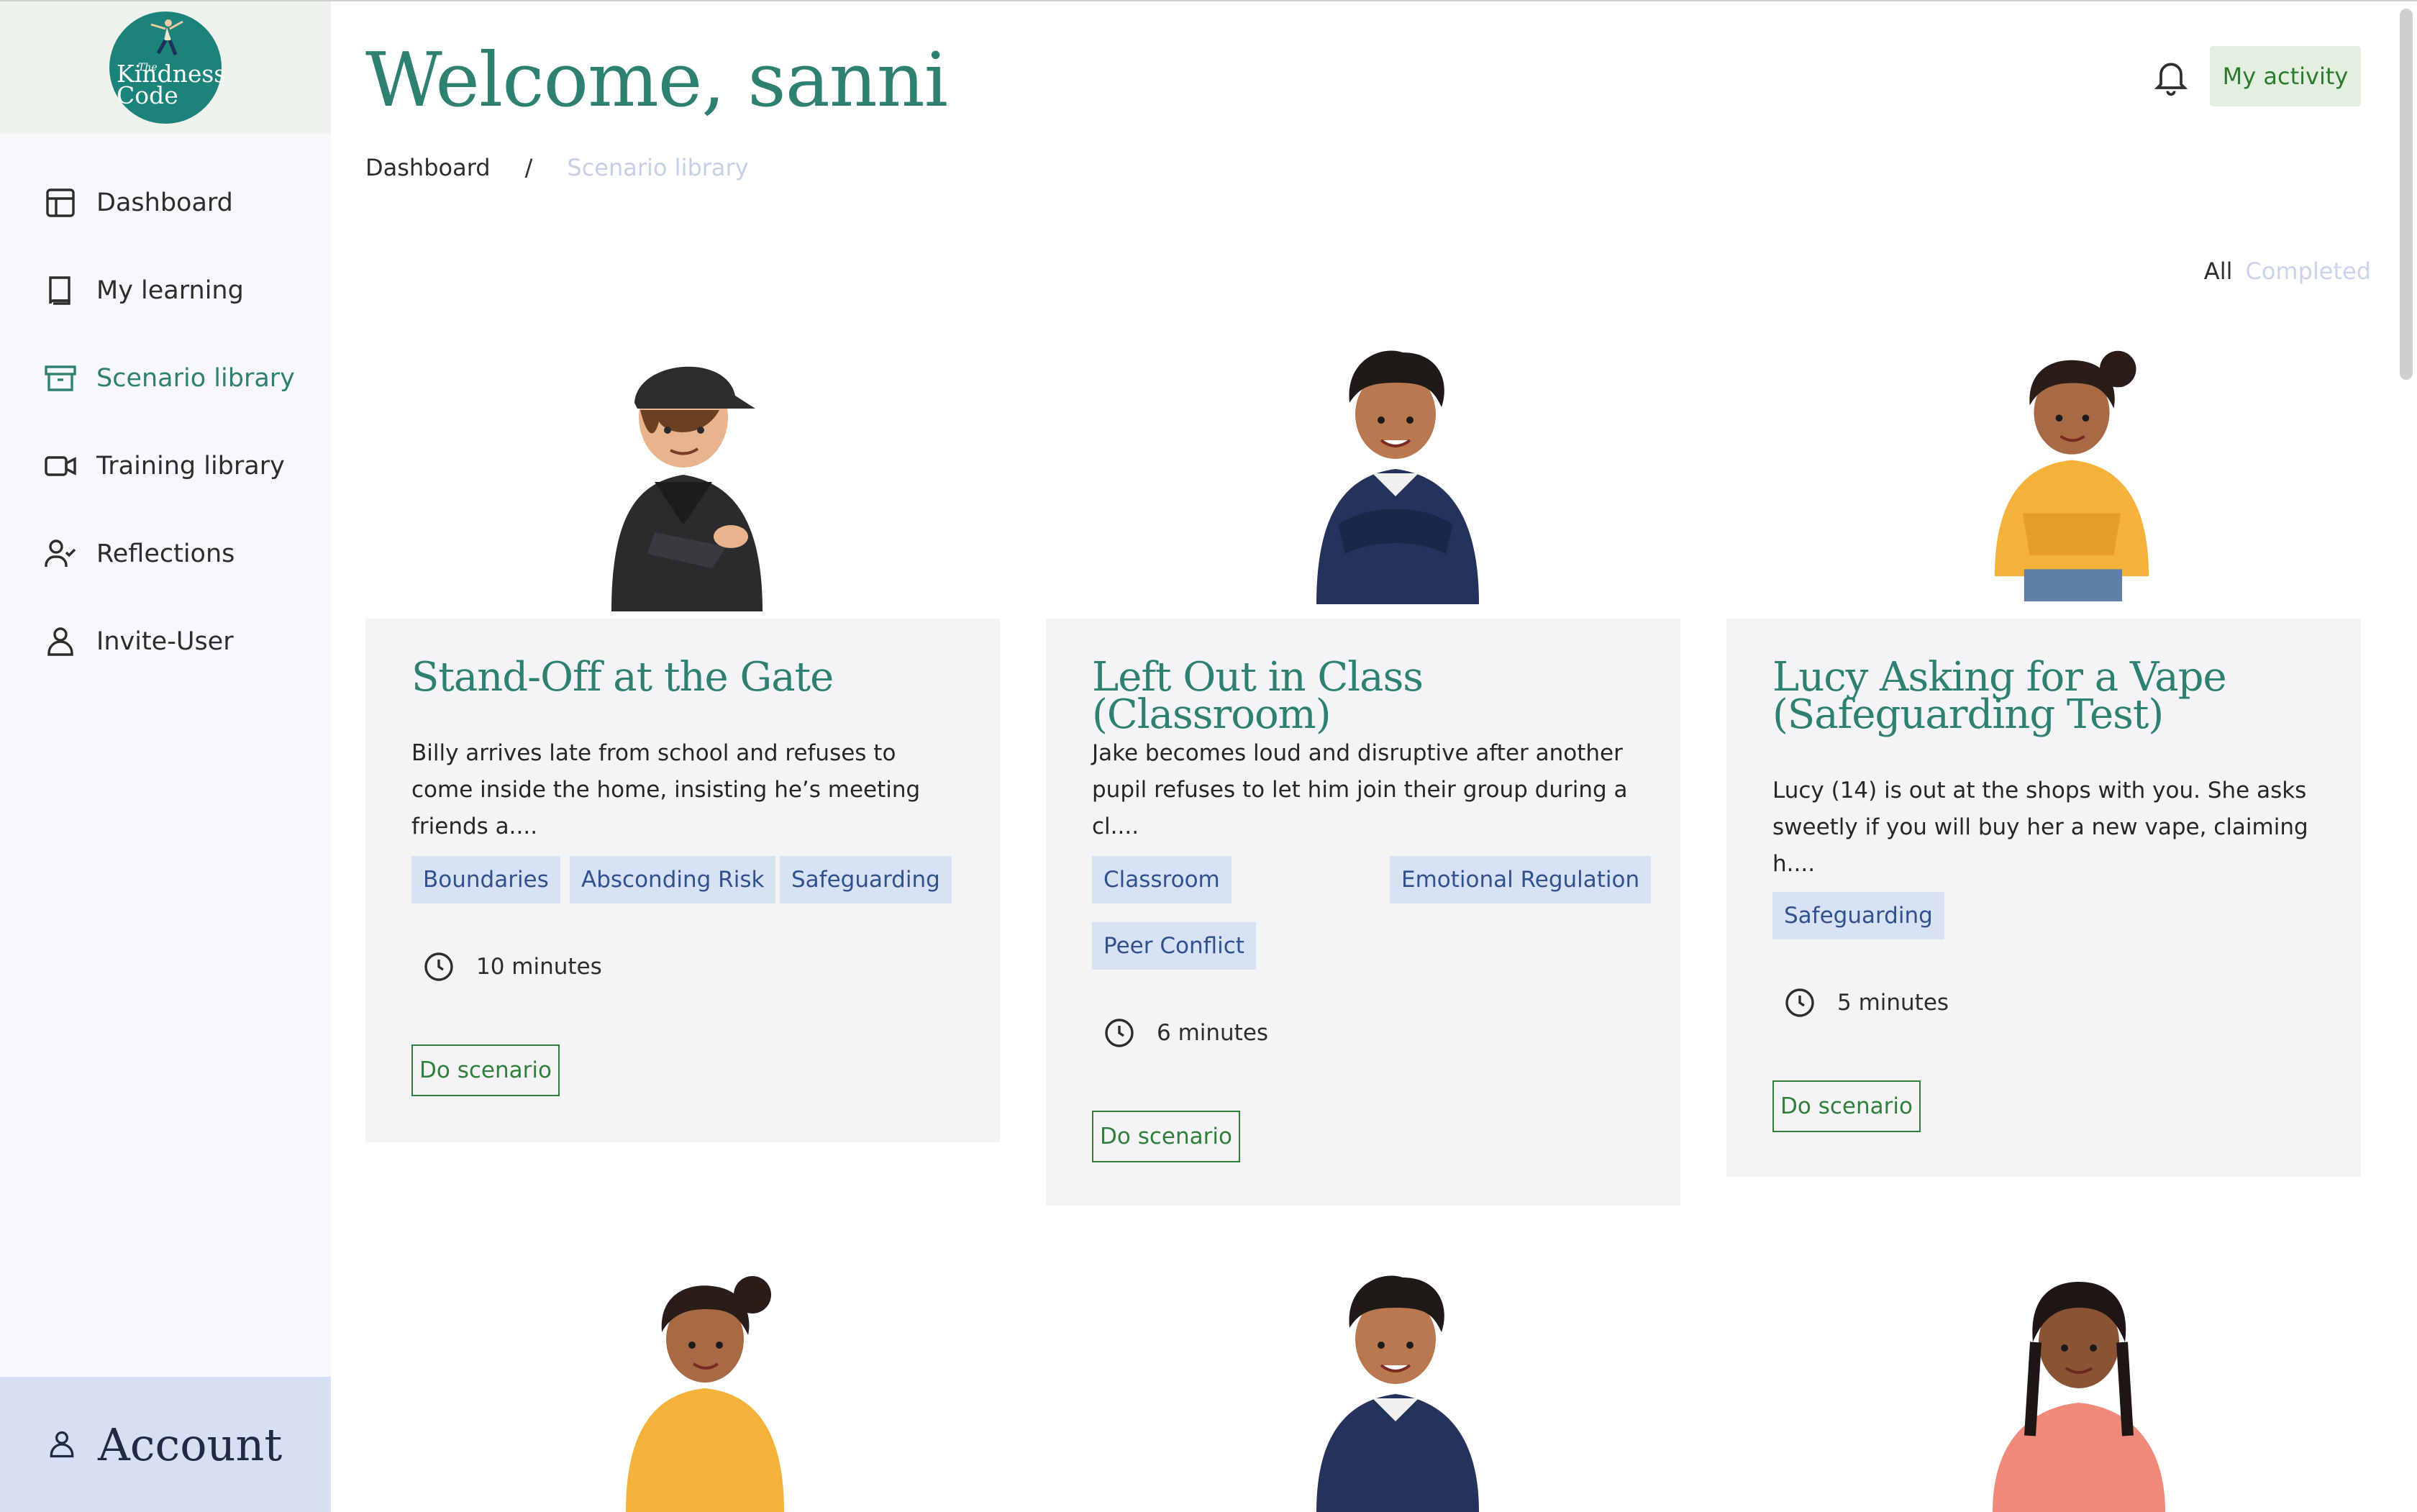  Describe the element at coordinates (658, 168) in the screenshot. I see `breadcrumb-current: Scenario library` at that location.